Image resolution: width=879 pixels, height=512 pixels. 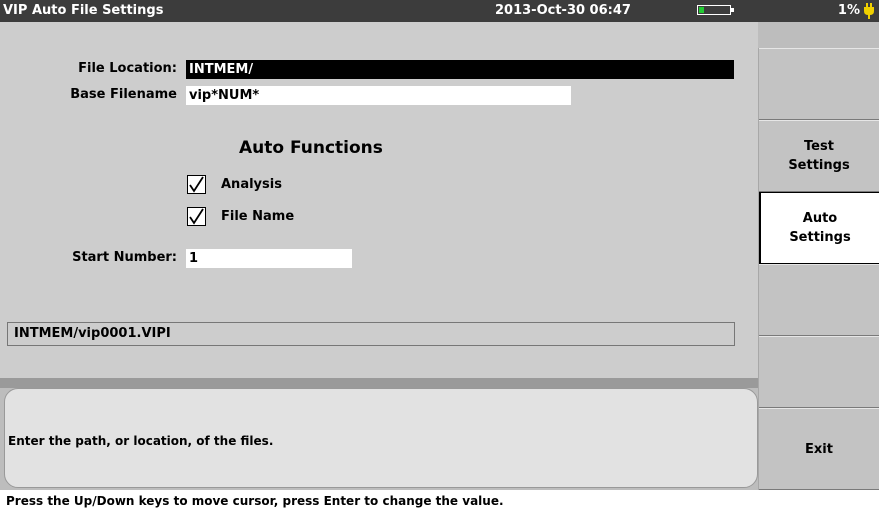 I want to click on softkey-panel: Test Settings Auto Settings Exit, so click(x=818, y=256).